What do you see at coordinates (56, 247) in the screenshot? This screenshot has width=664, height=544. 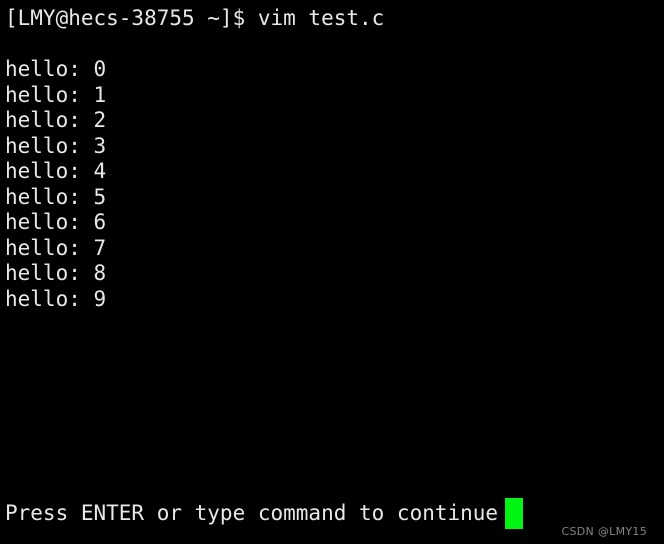 I see `output-line: hello: 7` at bounding box center [56, 247].